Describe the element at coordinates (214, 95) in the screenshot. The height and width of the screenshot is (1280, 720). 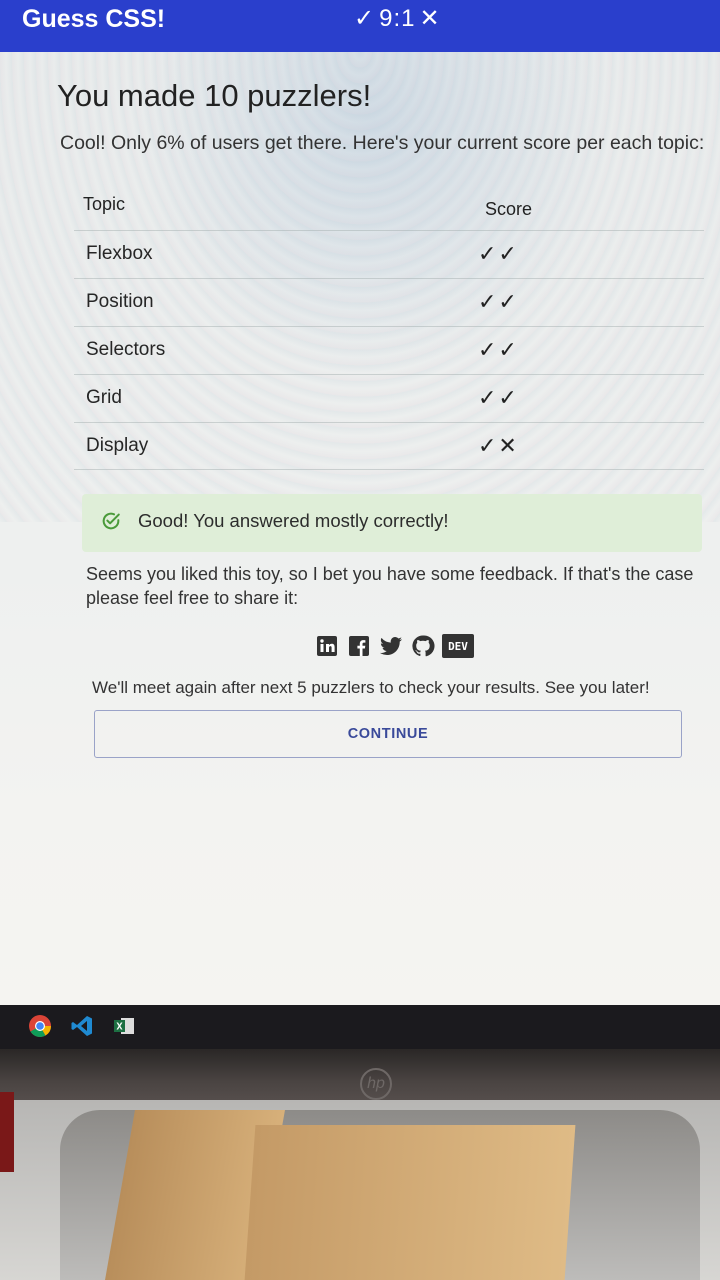
I see `page-title: You made 10 puzzlers!` at that location.